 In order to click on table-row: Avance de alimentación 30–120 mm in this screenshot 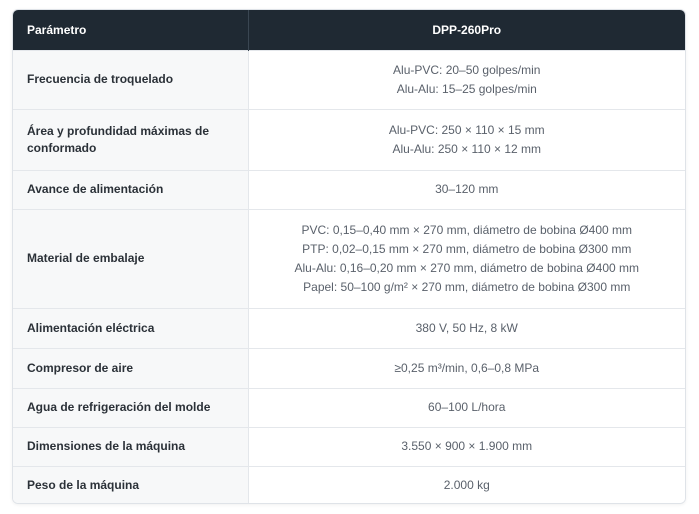, I will do `click(349, 189)`.